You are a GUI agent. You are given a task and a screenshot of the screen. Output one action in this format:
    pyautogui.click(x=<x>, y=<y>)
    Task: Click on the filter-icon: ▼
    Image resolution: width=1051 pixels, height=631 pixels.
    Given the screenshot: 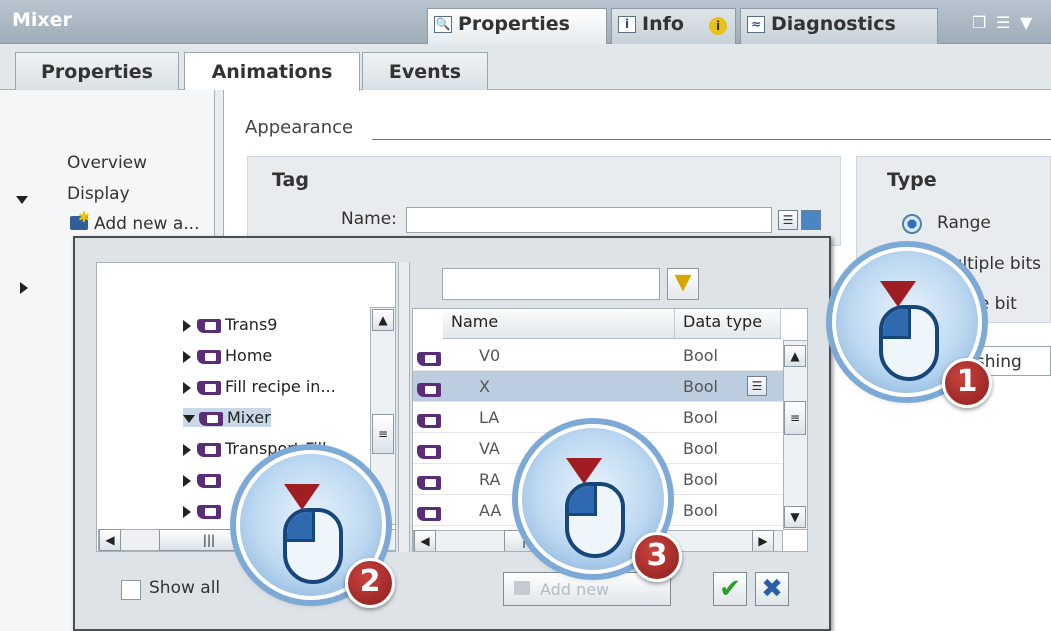 What is the action you would take?
    pyautogui.click(x=683, y=284)
    